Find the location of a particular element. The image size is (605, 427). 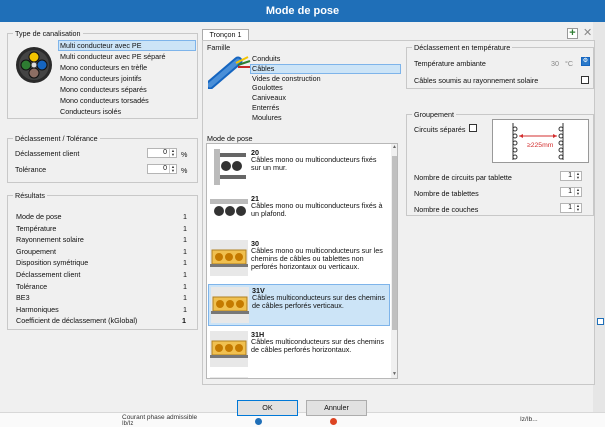

canalisation-item: Mono conducteurs séparés is located at coordinates (127, 89).